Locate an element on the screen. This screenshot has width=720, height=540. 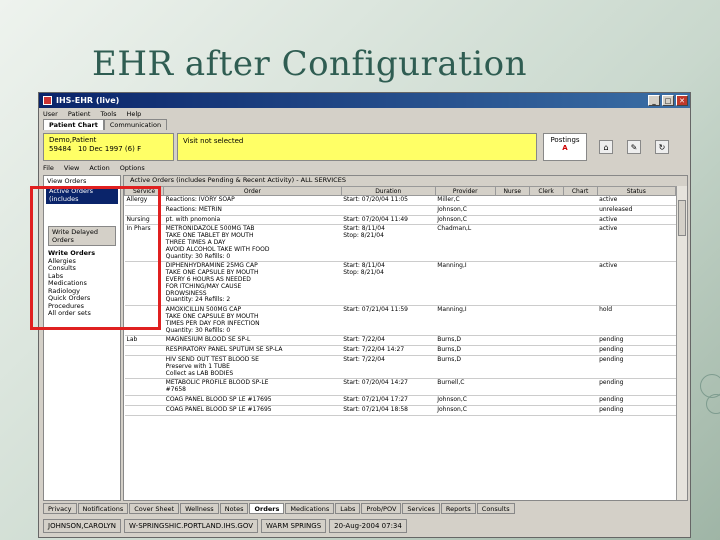
tab-cover-sheet: Cover Sheet is located at coordinates (154, 508).